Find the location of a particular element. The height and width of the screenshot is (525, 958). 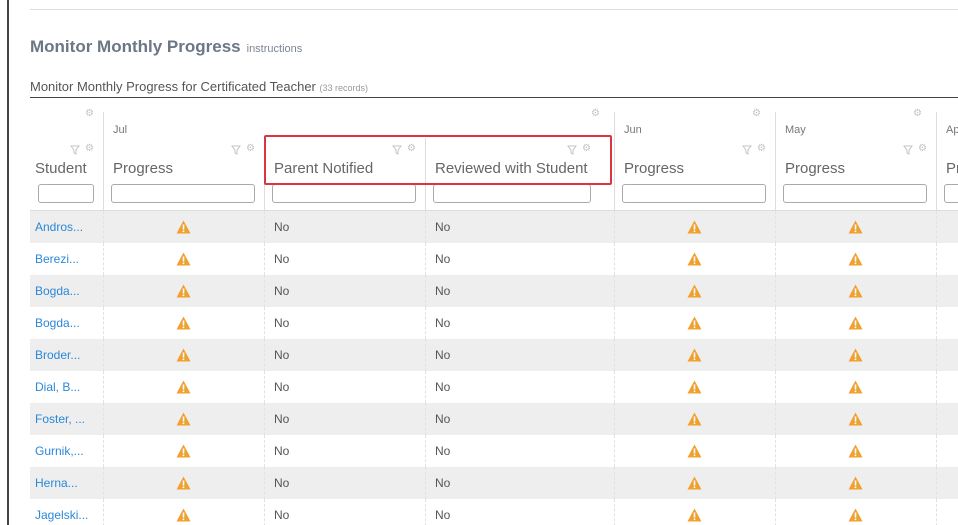

instructions-link: instructions is located at coordinates (275, 49).